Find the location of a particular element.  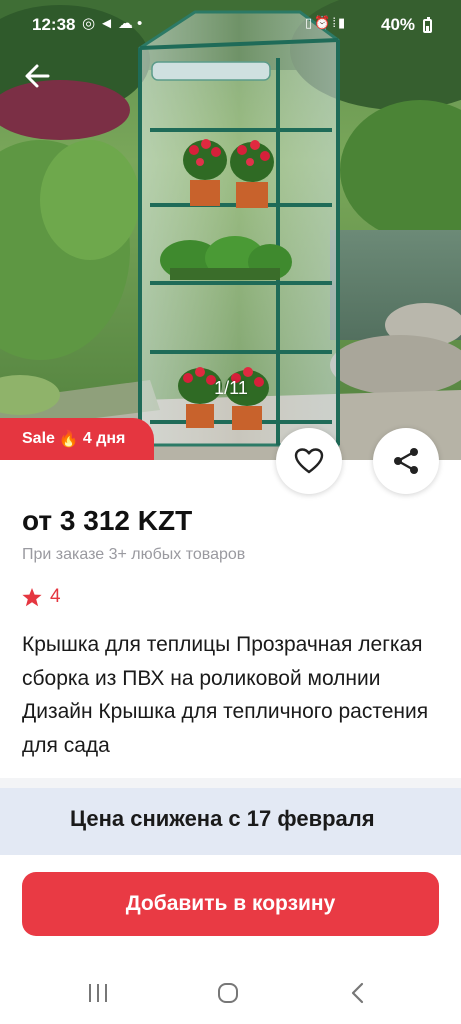

gallery-counter: 1/11 is located at coordinates (231, 388).